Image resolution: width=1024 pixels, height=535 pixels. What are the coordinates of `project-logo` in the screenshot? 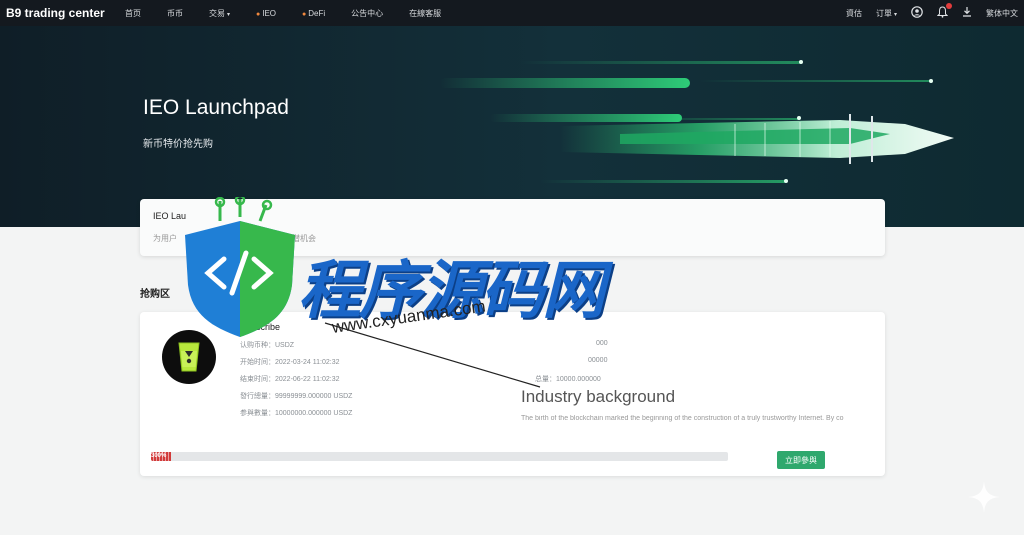 It's located at (189, 357).